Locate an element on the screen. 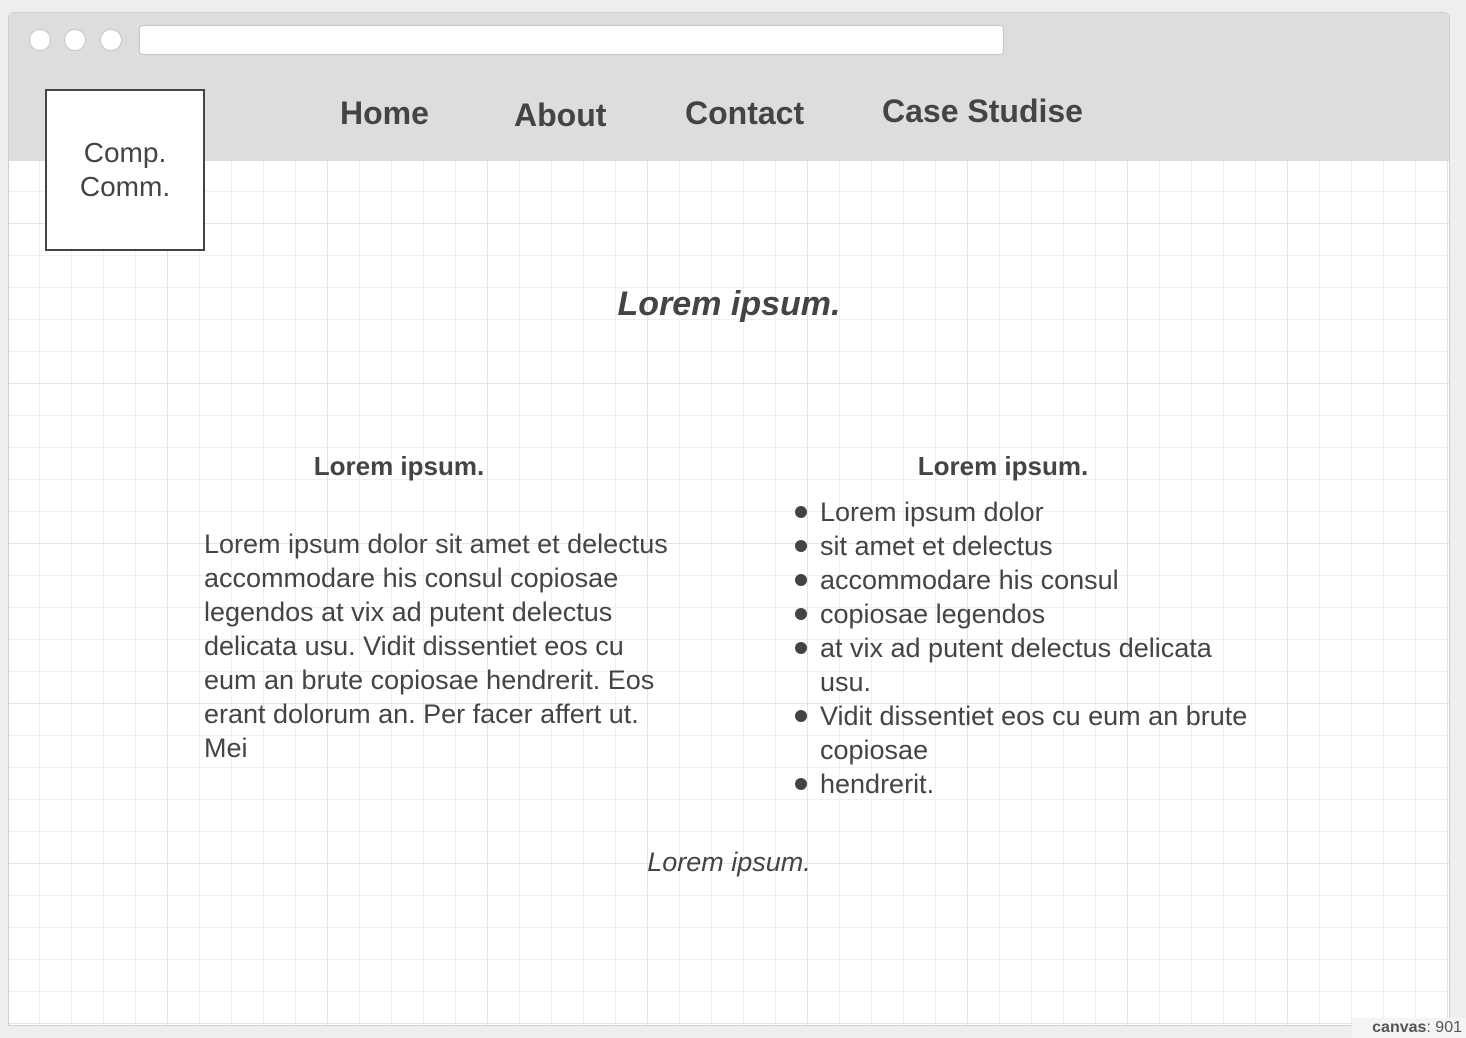 This screenshot has width=1466, height=1038. browser-titlebar is located at coordinates (729, 39).